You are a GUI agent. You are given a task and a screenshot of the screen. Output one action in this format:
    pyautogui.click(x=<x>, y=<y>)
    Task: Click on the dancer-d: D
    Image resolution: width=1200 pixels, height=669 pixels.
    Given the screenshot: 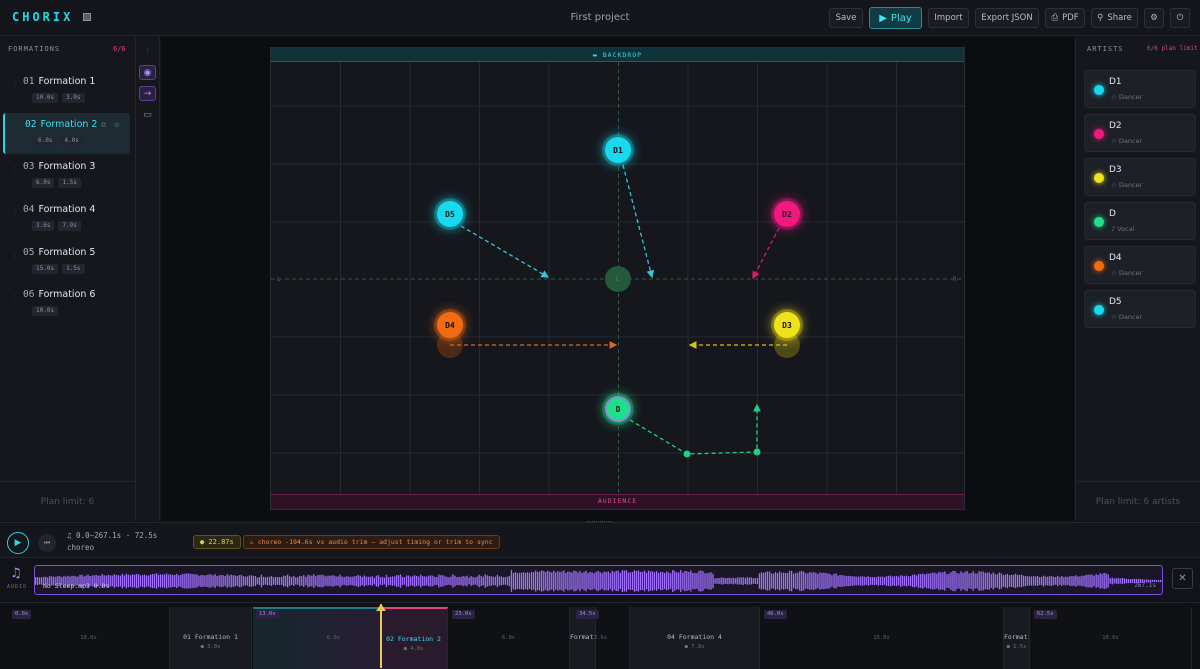 What is the action you would take?
    pyautogui.click(x=618, y=409)
    